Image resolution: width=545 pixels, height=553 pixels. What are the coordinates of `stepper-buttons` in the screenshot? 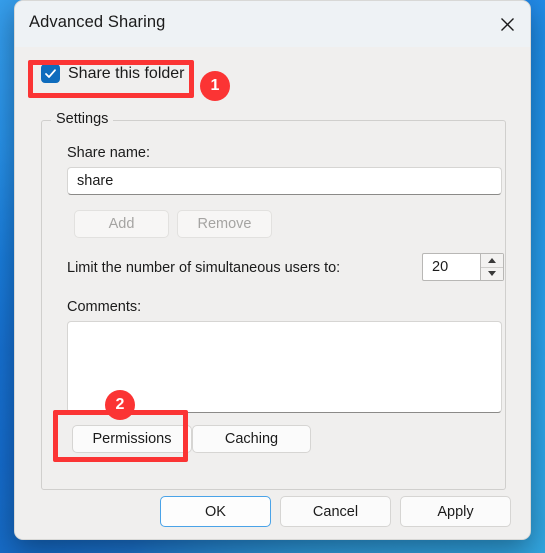 It's located at (491, 267).